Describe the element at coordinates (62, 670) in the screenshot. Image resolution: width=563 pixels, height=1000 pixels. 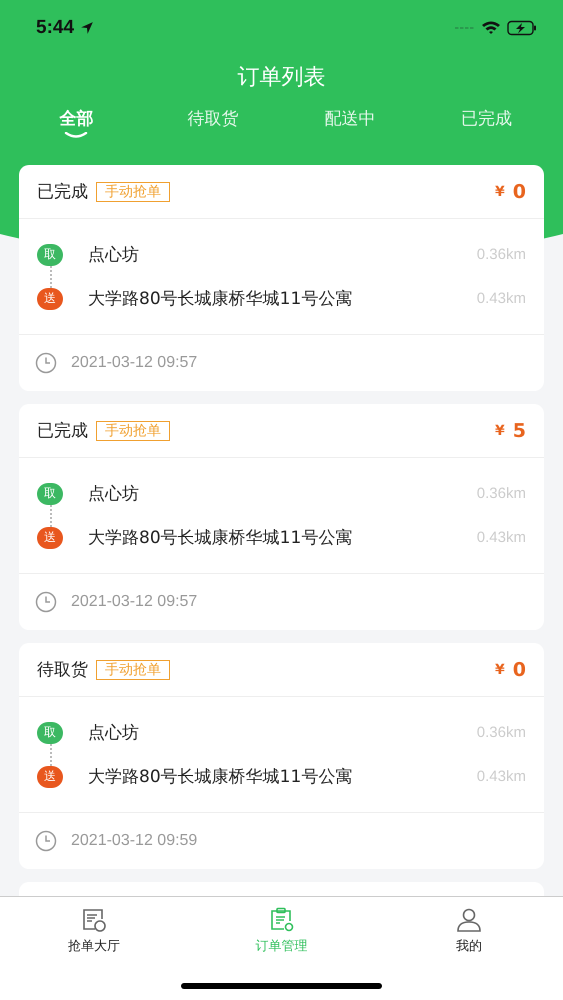
I see `order-status: 待取货` at that location.